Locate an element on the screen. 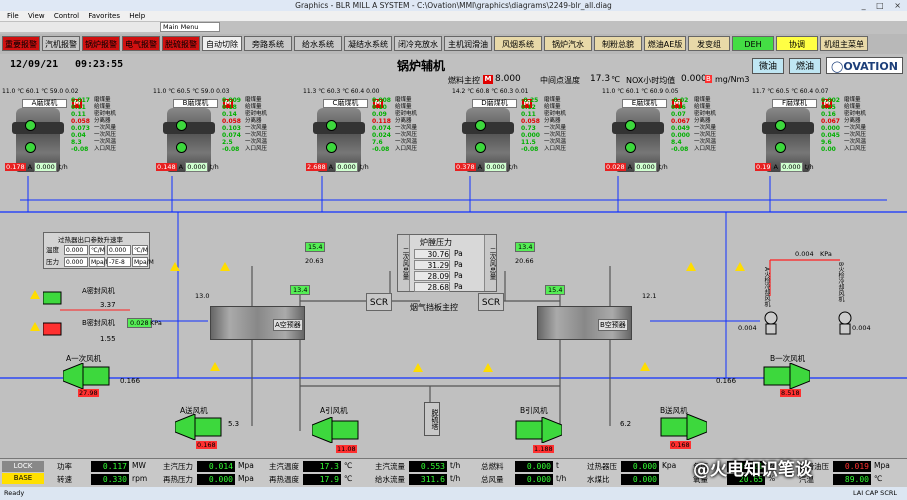  desulfurization-tower: 脱硫塔 is located at coordinates (432, 419).